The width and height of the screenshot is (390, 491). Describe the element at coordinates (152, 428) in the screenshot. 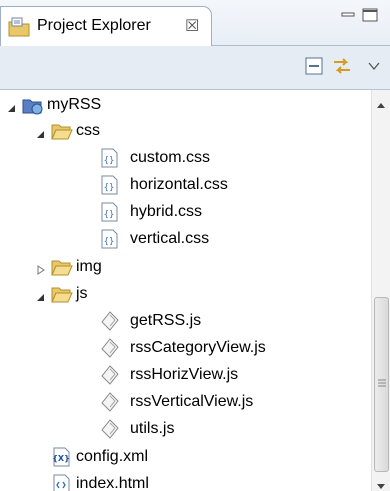

I see `tree-label: utils.js` at that location.